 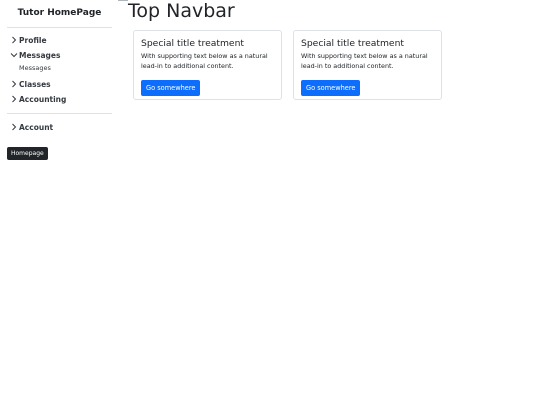 I want to click on sidebar-item-account: Account, so click(x=31, y=127).